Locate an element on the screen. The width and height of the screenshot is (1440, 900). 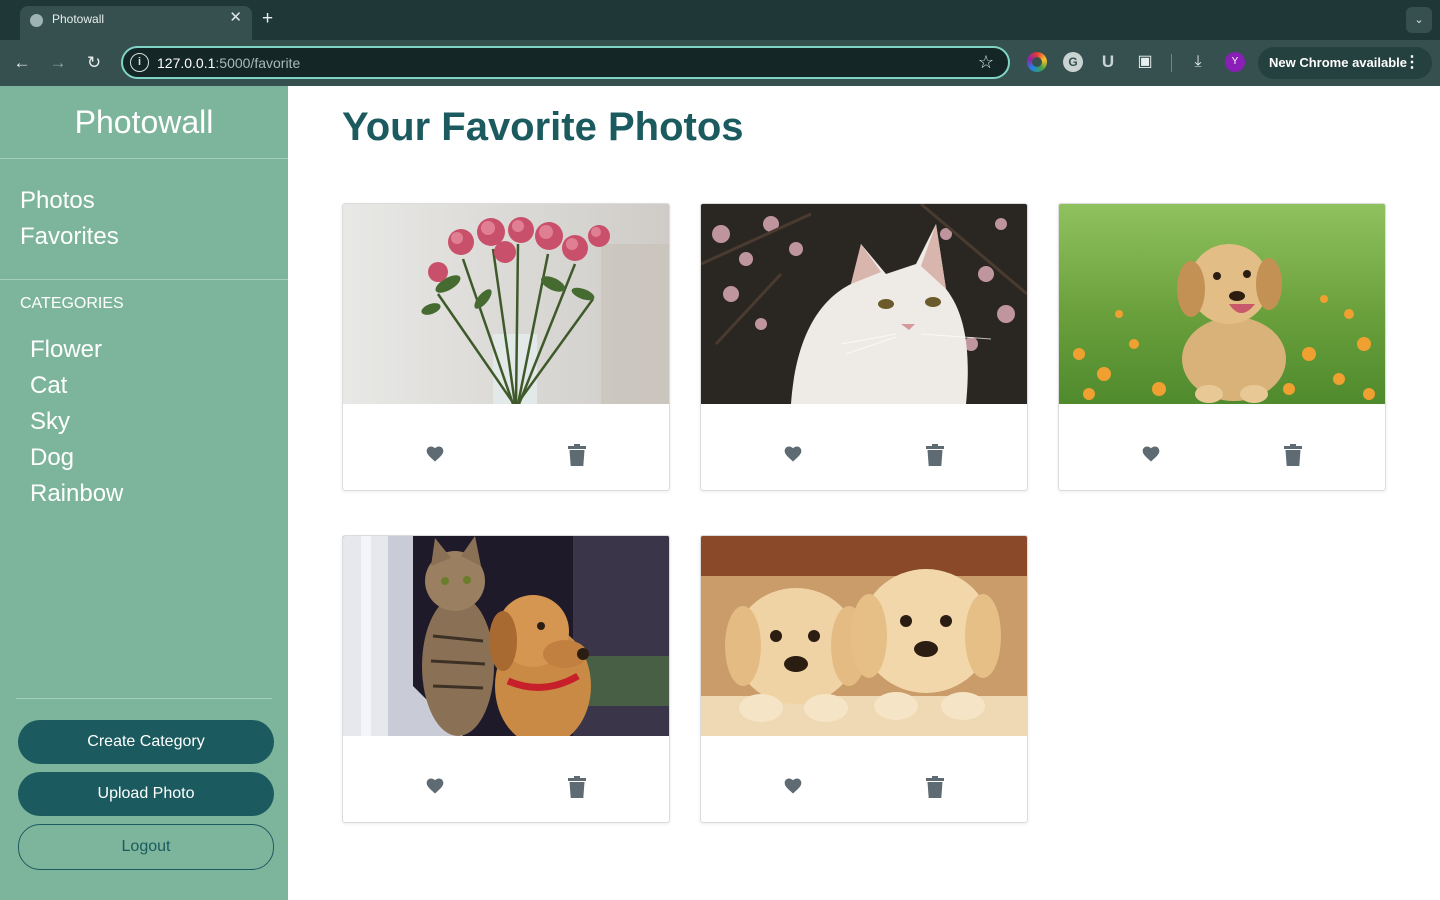
logout-button: Logout is located at coordinates (146, 847).